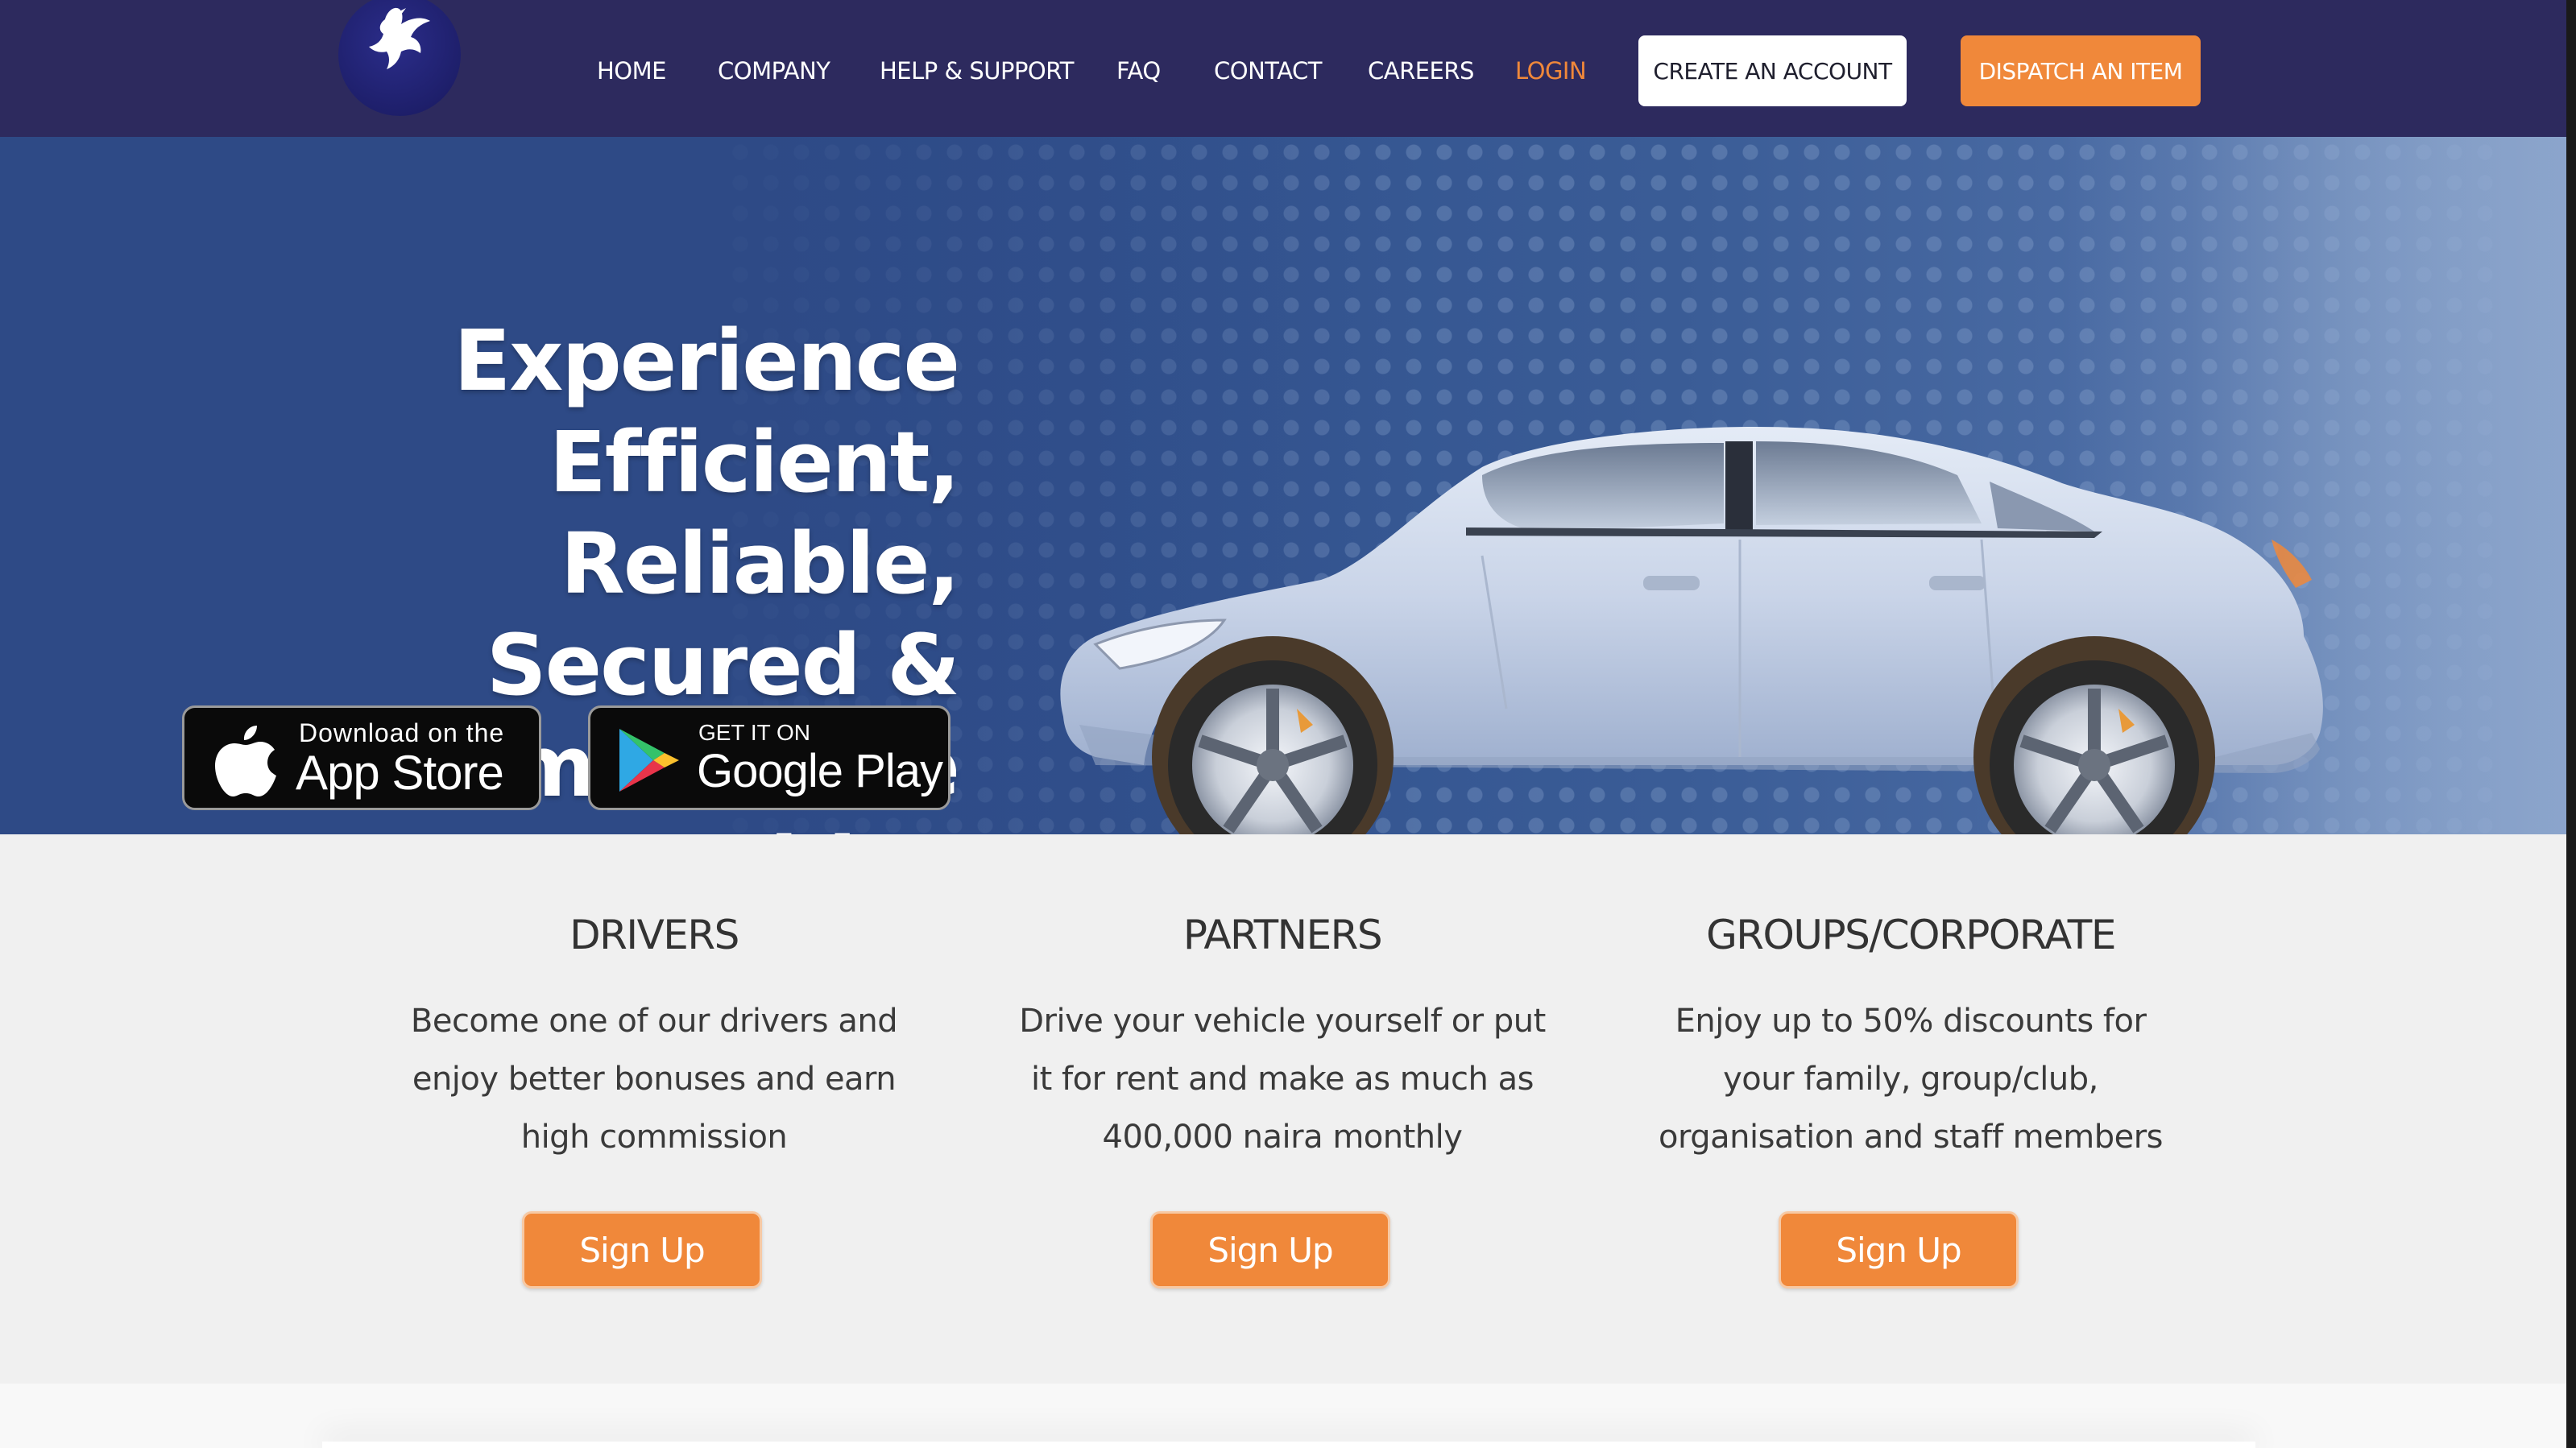 The image size is (2576, 1448). I want to click on partners-description-line: 400,000 naira monthly, so click(1282, 1137).